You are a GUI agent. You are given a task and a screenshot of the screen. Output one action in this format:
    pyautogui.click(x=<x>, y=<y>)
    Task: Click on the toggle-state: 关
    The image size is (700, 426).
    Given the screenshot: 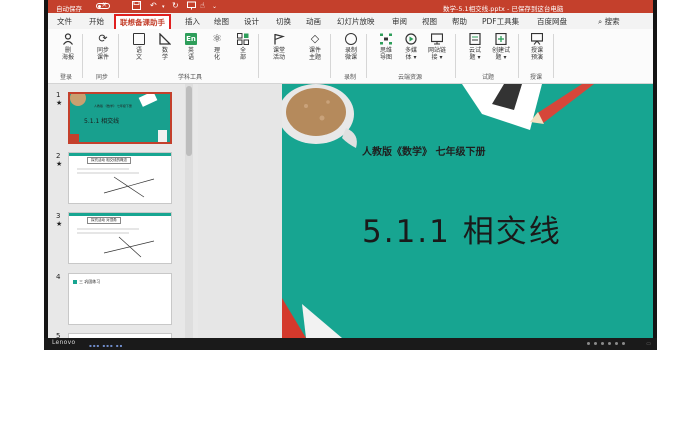 What is the action you would take?
    pyautogui.click(x=104, y=5)
    